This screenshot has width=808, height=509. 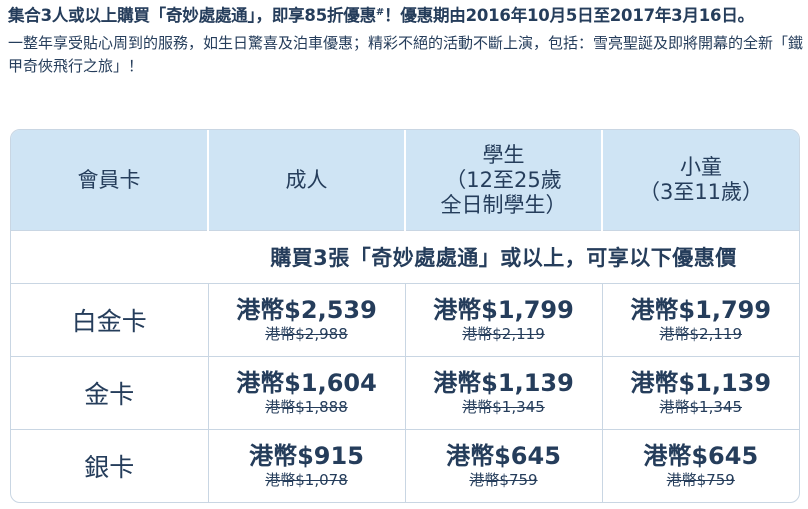 I want to click on price-cell-student: 港幣$1,139 港幣$1,345, so click(x=504, y=392).